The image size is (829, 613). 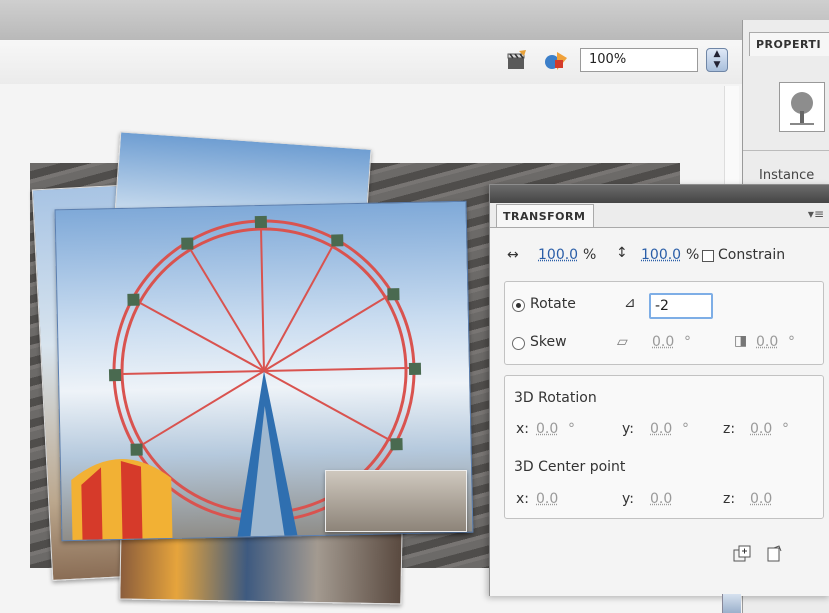 What do you see at coordinates (785, 429) in the screenshot?
I see `3d-rotation-z-degree: °` at bounding box center [785, 429].